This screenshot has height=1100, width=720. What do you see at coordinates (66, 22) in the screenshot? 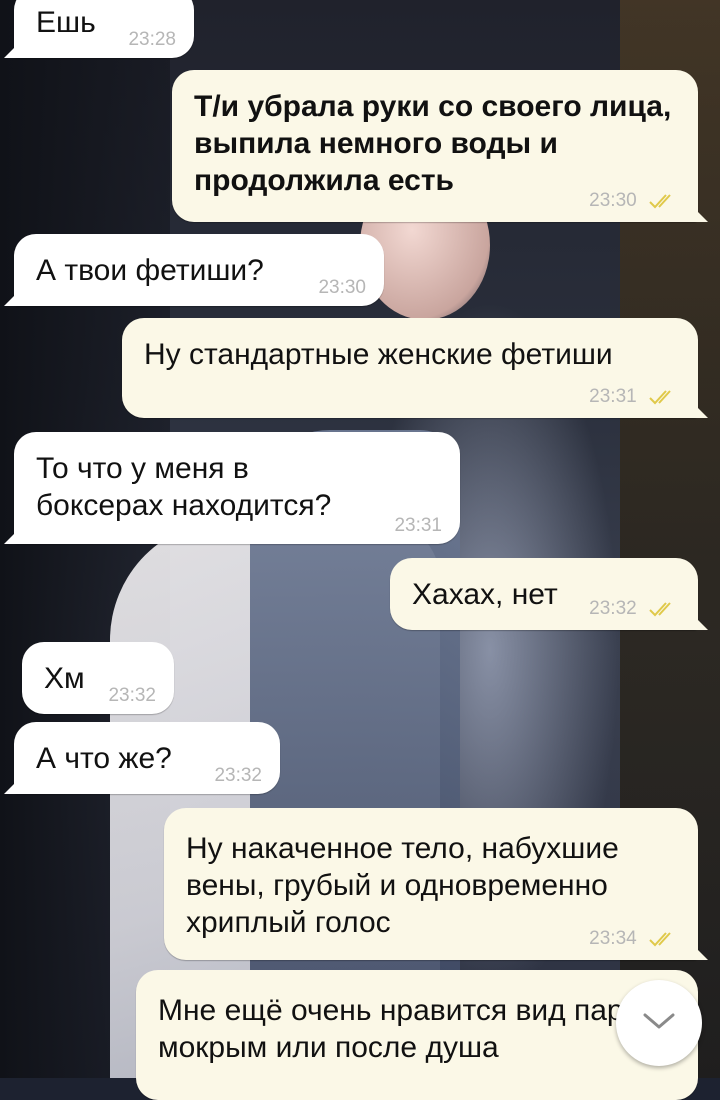
I see `message-text: Ешь` at bounding box center [66, 22].